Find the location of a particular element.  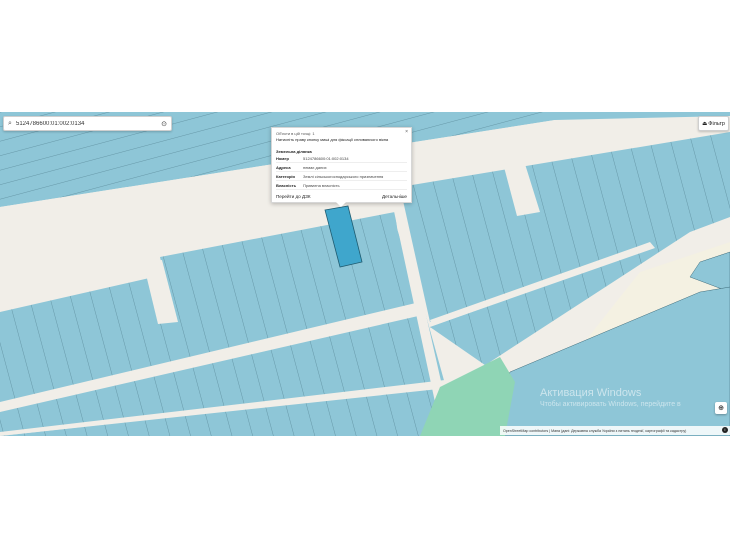

popup-row-value: Приватна власність is located at coordinates (321, 185).